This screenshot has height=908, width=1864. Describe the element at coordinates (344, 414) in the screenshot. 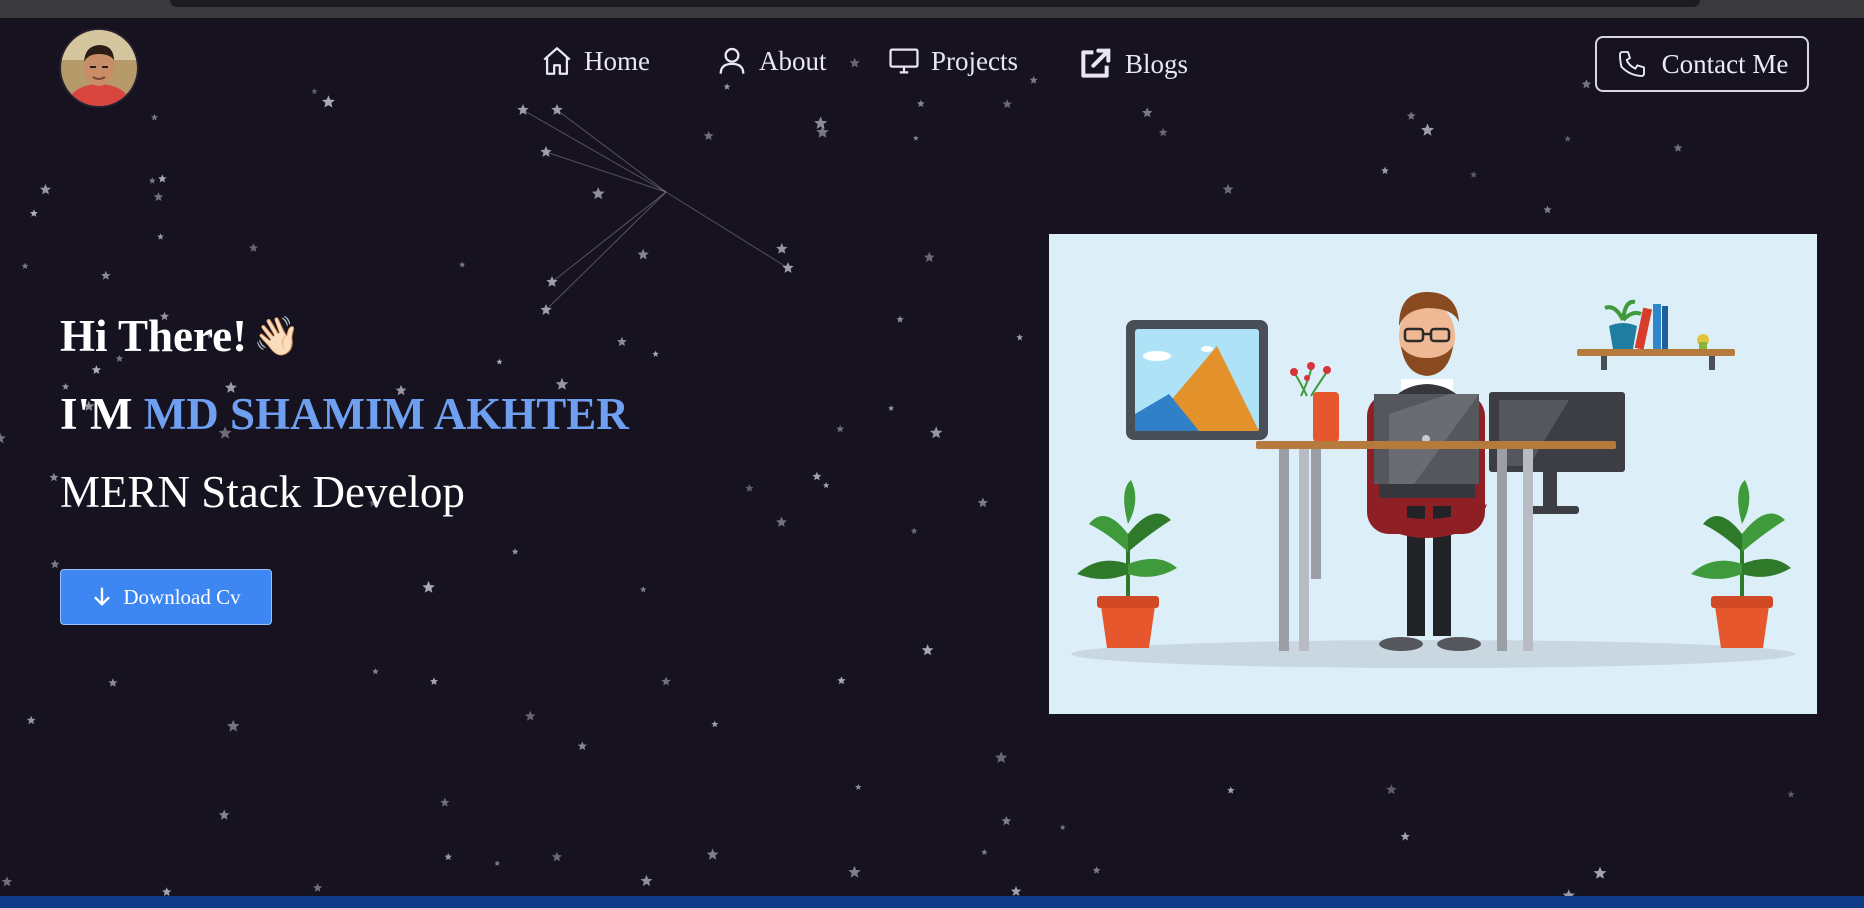

I see `hero-intro: I'M MD SHAMIM AKHTER` at that location.